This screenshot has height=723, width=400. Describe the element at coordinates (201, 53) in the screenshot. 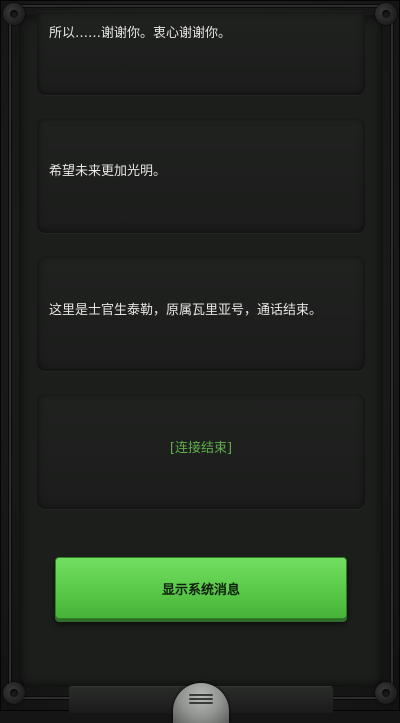

I see `message-panel` at that location.